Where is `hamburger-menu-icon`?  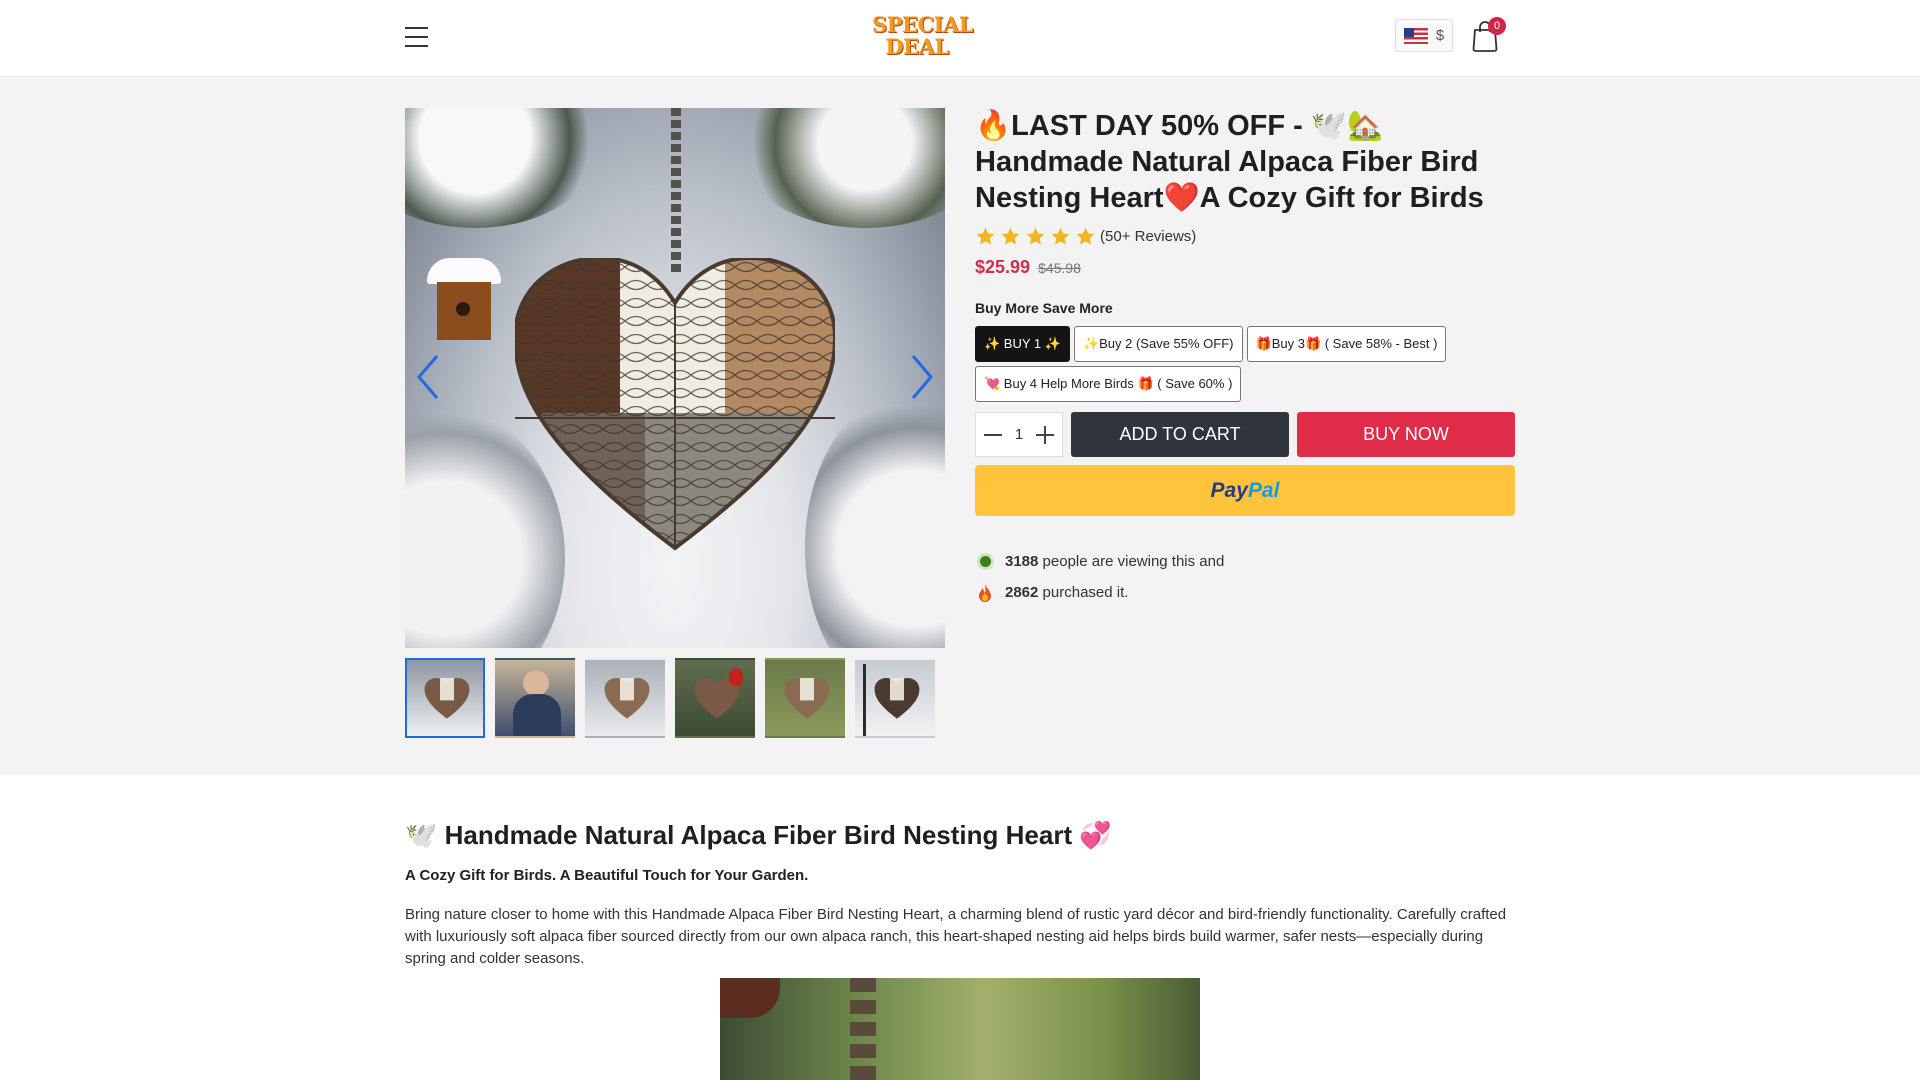 hamburger-menu-icon is located at coordinates (416, 38).